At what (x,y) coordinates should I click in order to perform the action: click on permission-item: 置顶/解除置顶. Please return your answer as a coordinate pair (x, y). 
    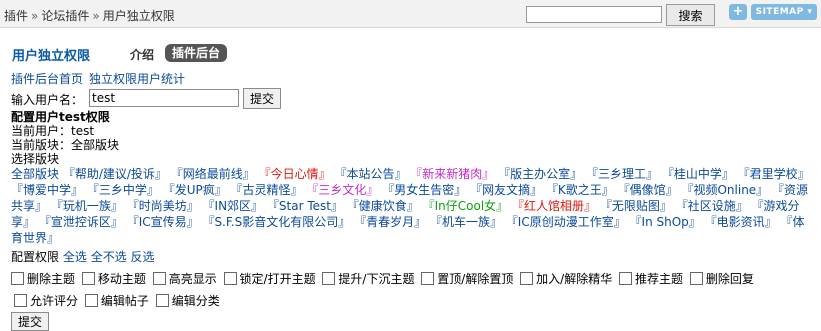
    Looking at the image, I should click on (465, 279).